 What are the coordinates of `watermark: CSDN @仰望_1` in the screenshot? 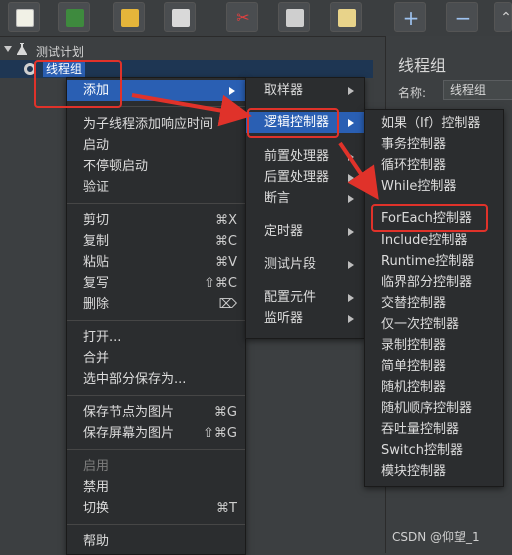 It's located at (436, 537).